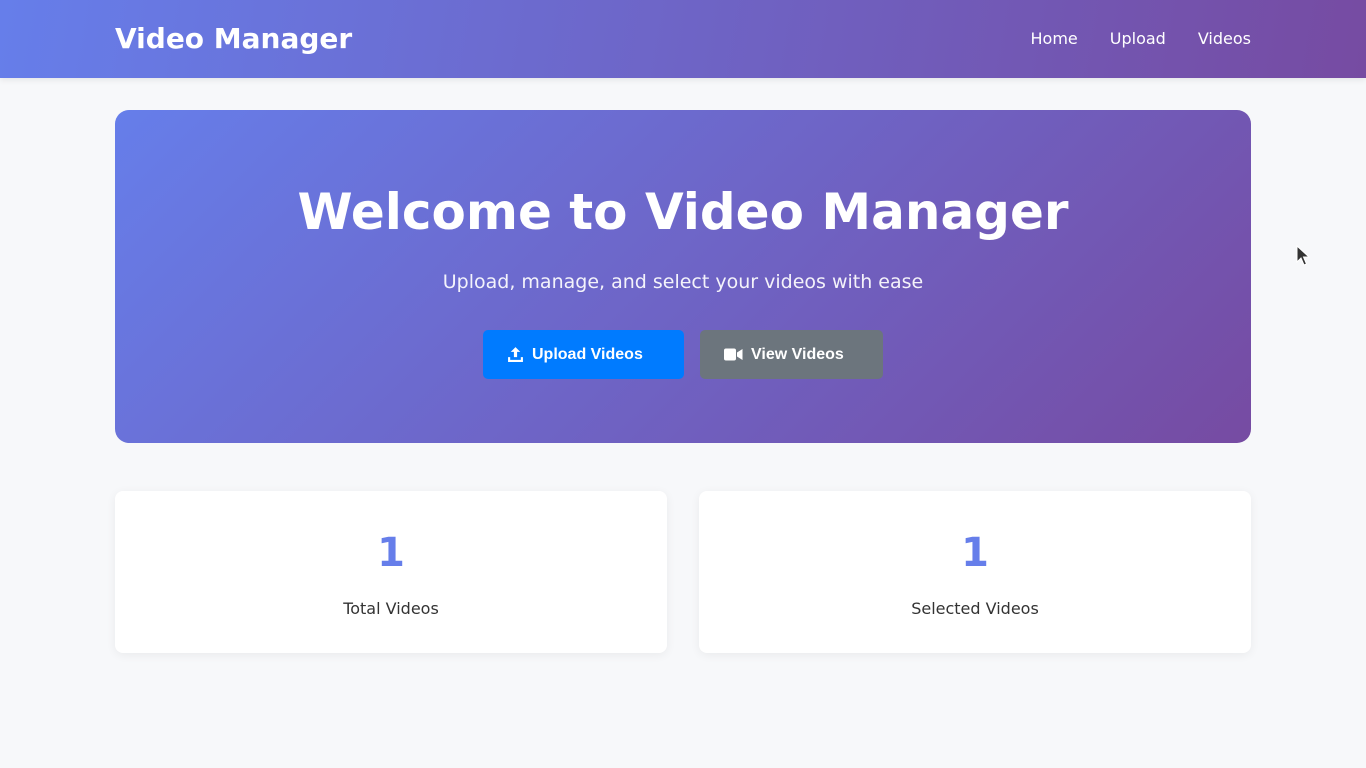 This screenshot has height=768, width=1366. Describe the element at coordinates (975, 553) in the screenshot. I see `selected-videos-count: 1` at that location.